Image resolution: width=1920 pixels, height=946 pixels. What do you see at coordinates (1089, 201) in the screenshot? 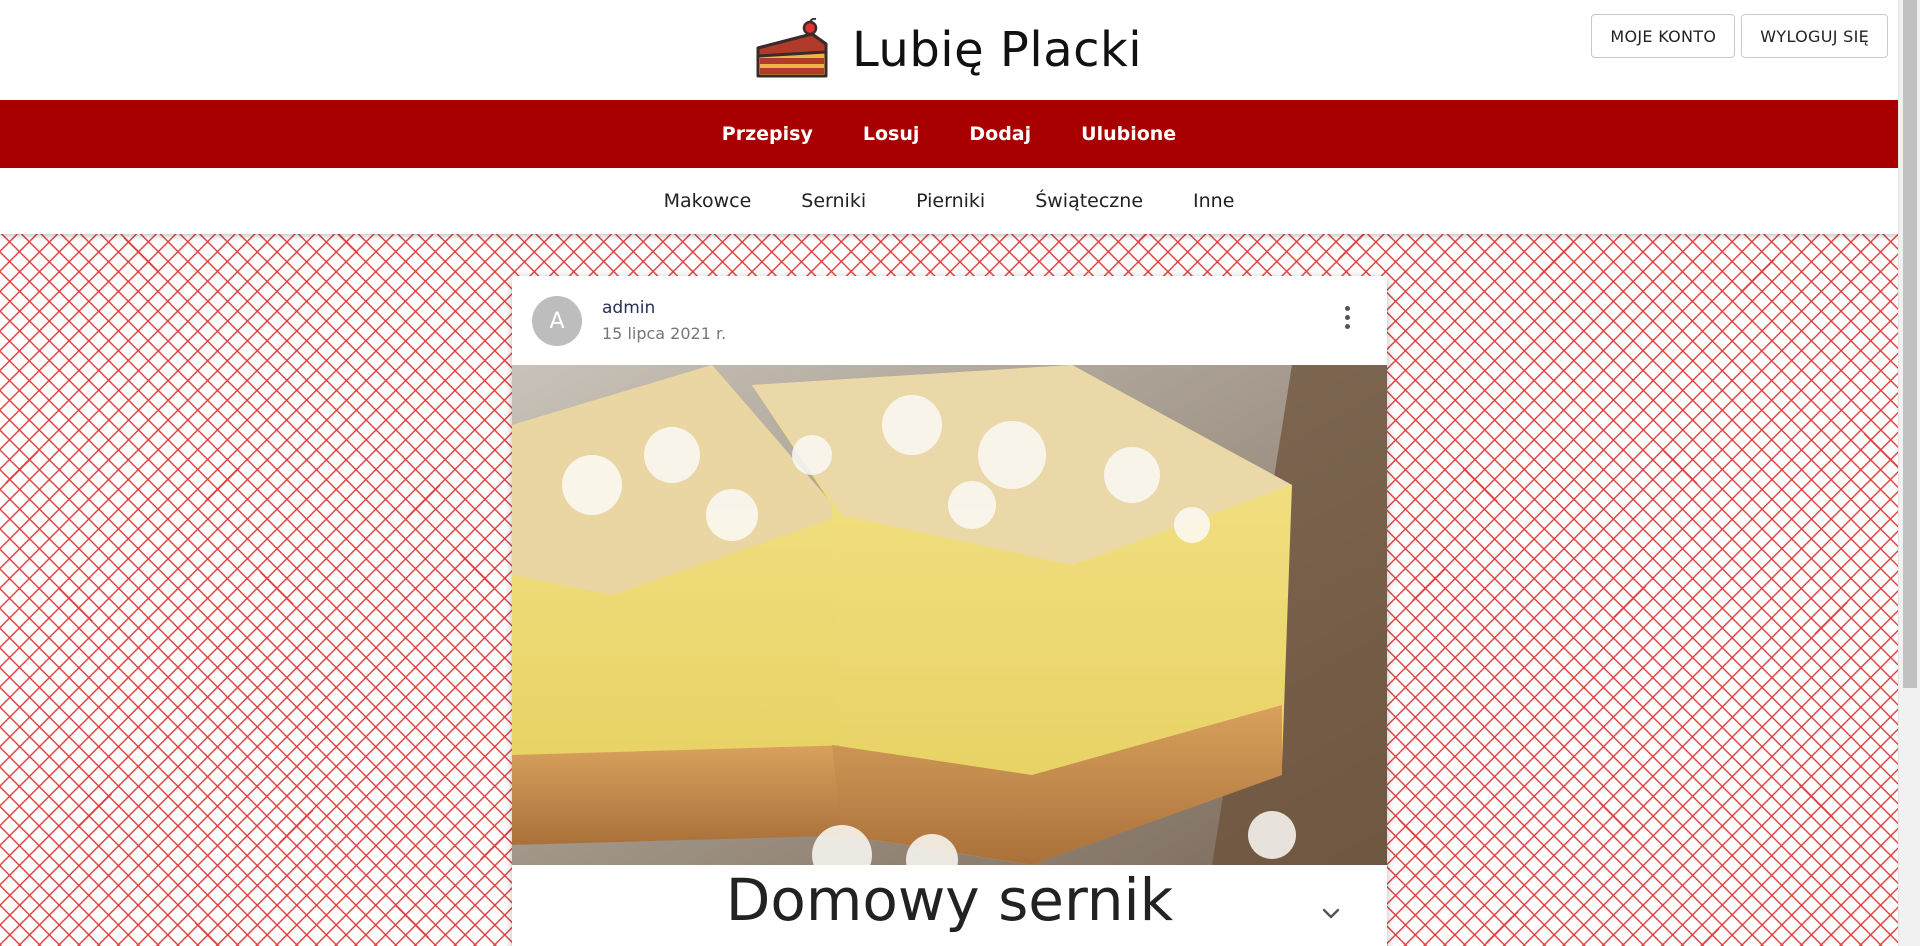
I see `category-holiday: Świąteczne` at bounding box center [1089, 201].